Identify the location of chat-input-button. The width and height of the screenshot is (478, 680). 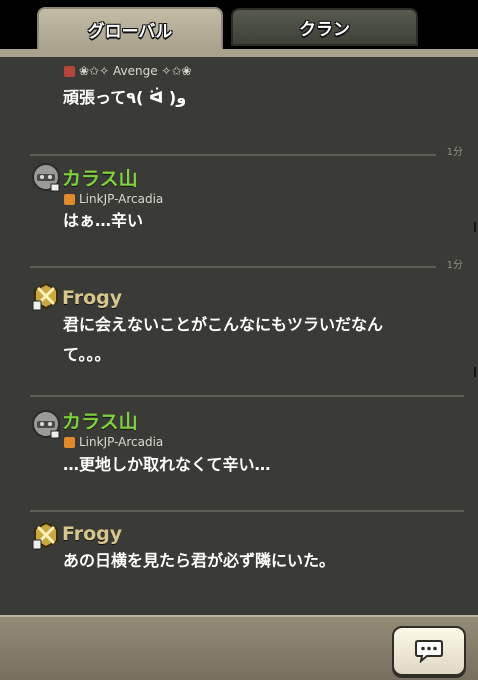
(429, 651).